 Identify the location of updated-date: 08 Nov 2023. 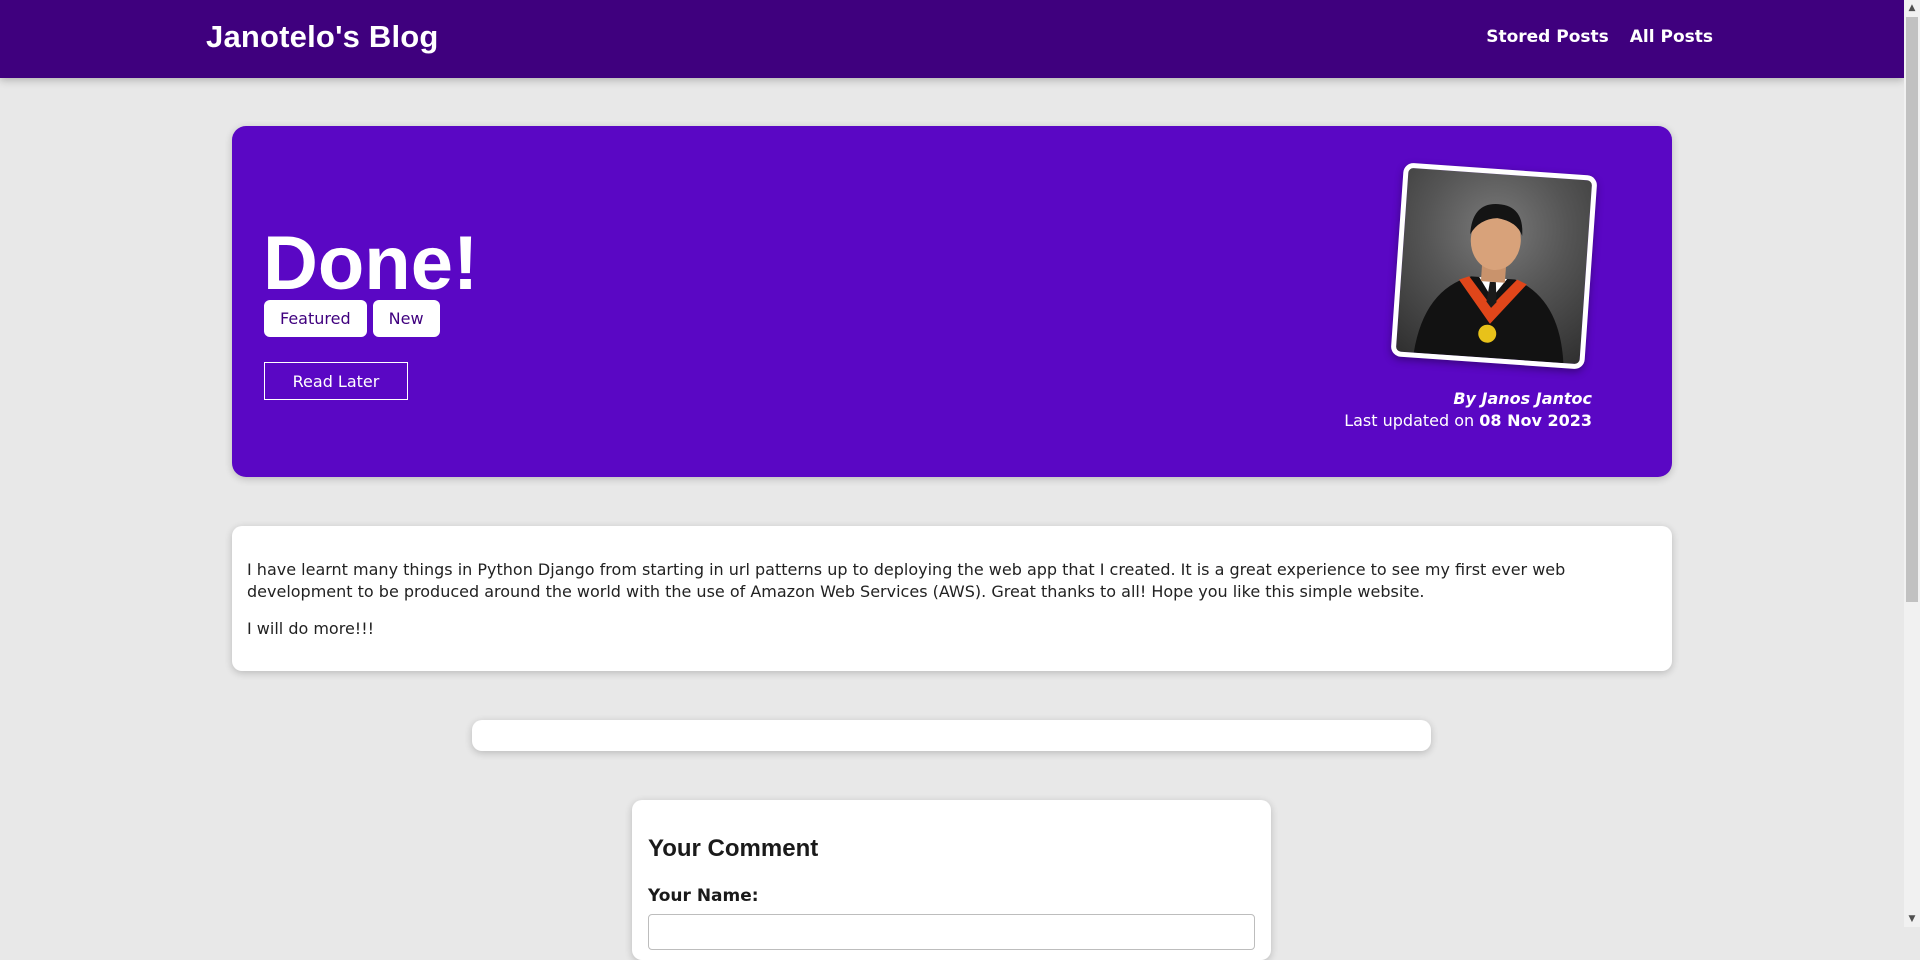
(1535, 420).